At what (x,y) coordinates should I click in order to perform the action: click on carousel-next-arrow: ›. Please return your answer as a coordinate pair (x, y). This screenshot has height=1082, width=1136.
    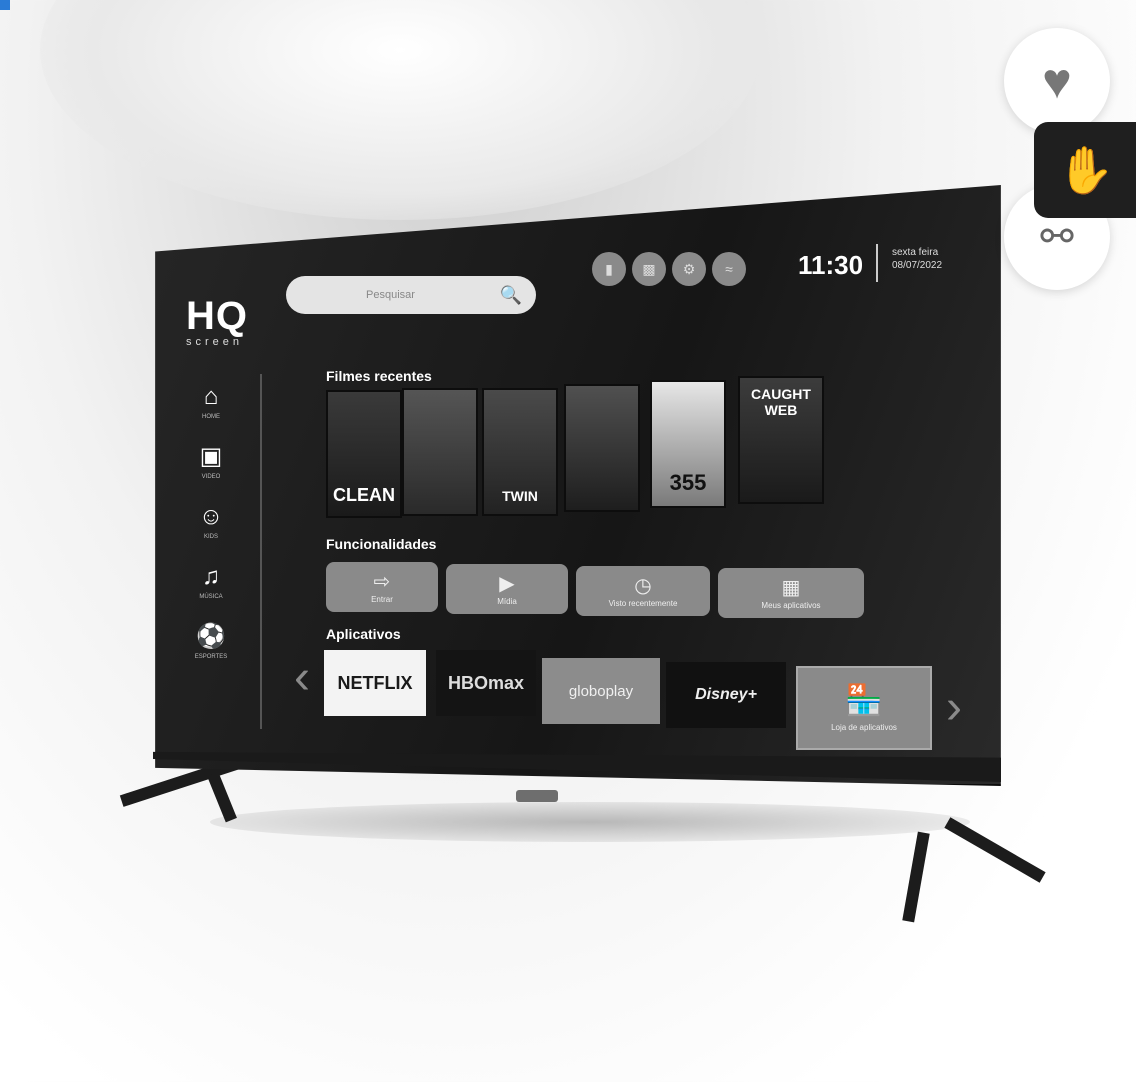
    Looking at the image, I should click on (954, 708).